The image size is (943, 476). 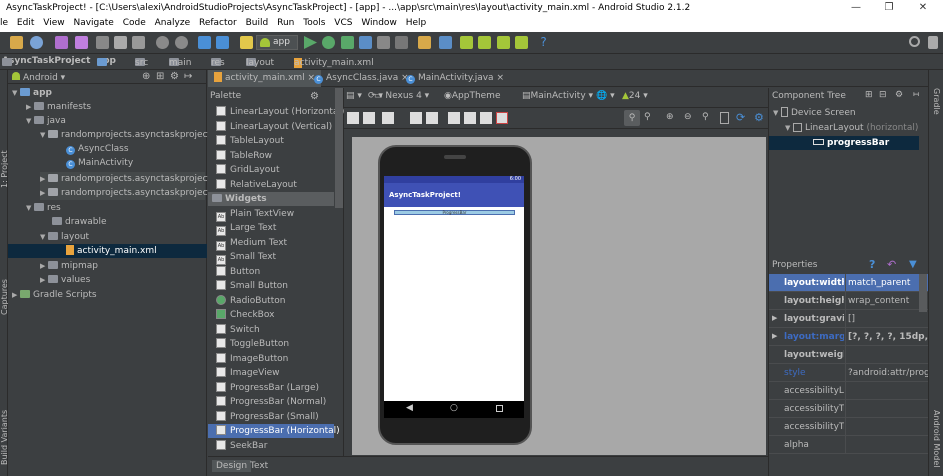 I want to click on menu-window: Window, so click(x=379, y=22).